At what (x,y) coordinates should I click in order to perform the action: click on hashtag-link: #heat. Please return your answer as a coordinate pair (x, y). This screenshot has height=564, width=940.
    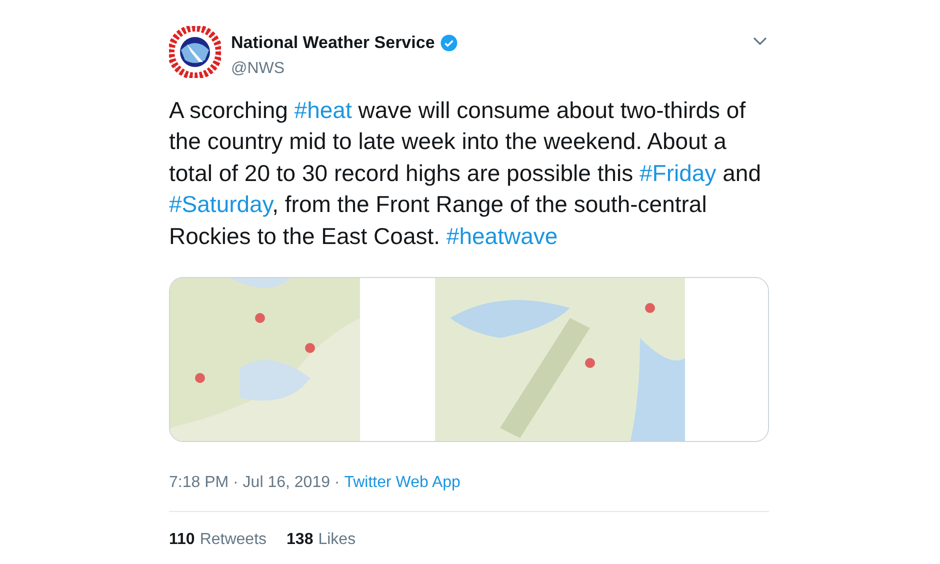
    Looking at the image, I should click on (323, 109).